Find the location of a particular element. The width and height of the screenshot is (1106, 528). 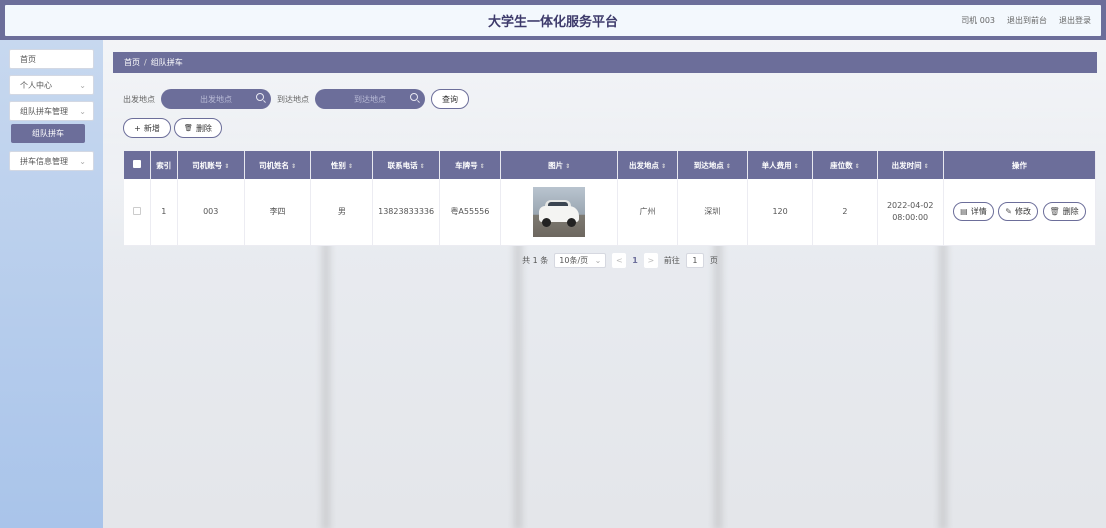

prev-page-button: < is located at coordinates (619, 260).